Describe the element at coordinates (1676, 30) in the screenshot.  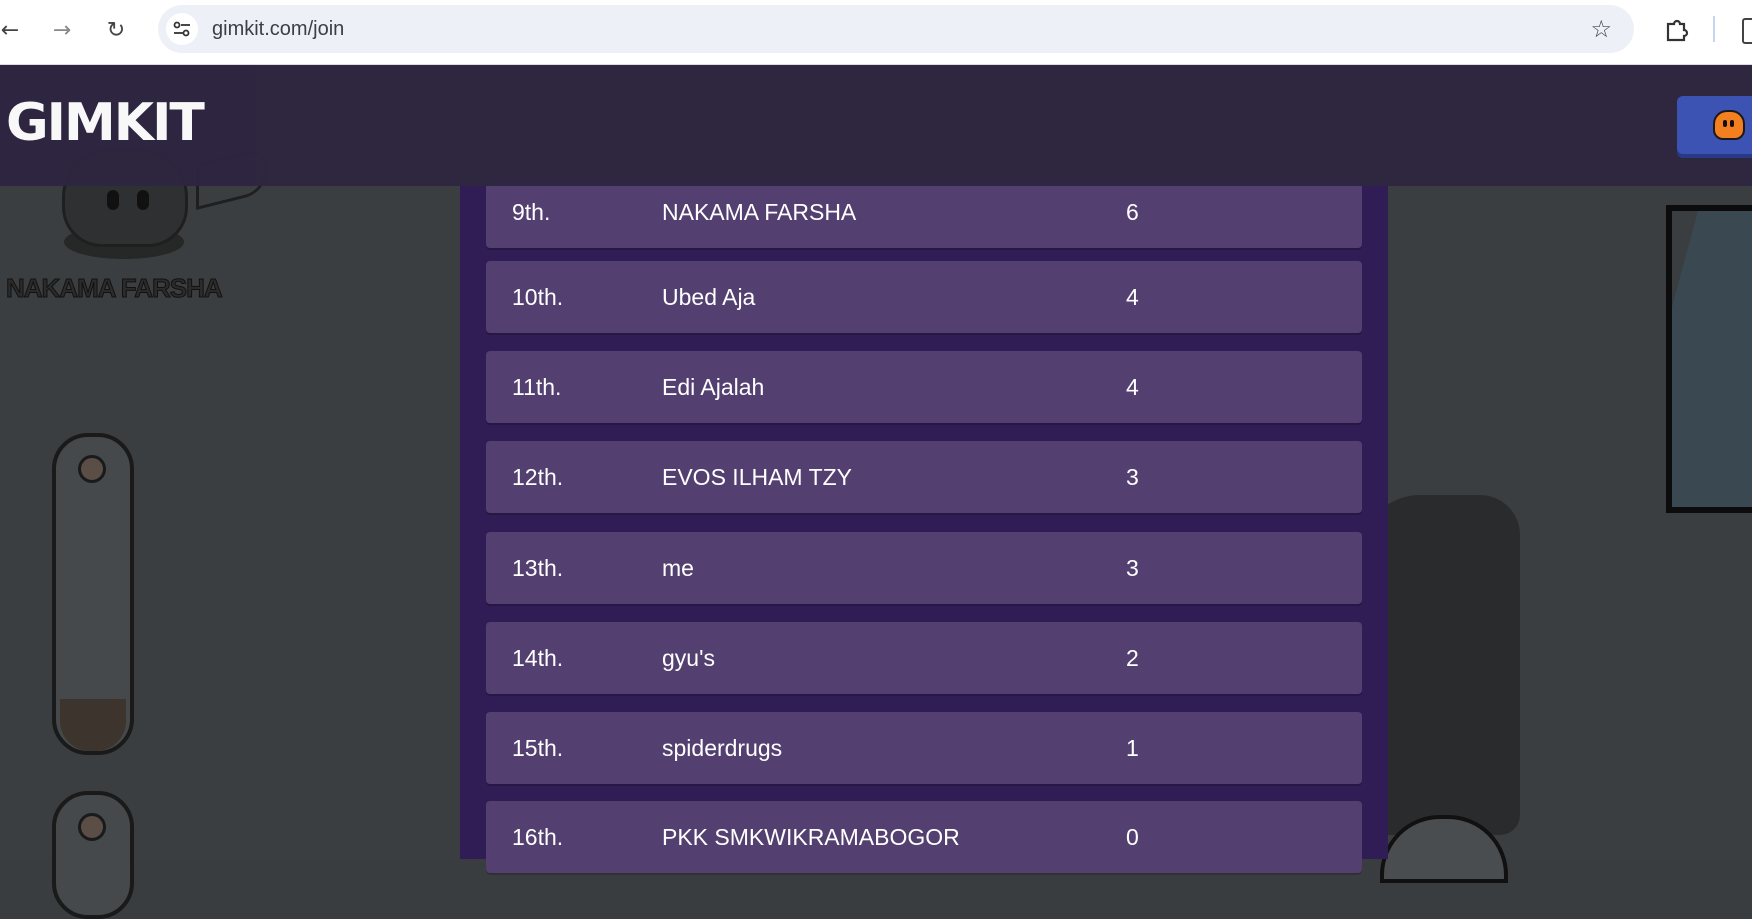
I see `extensions-icon` at that location.